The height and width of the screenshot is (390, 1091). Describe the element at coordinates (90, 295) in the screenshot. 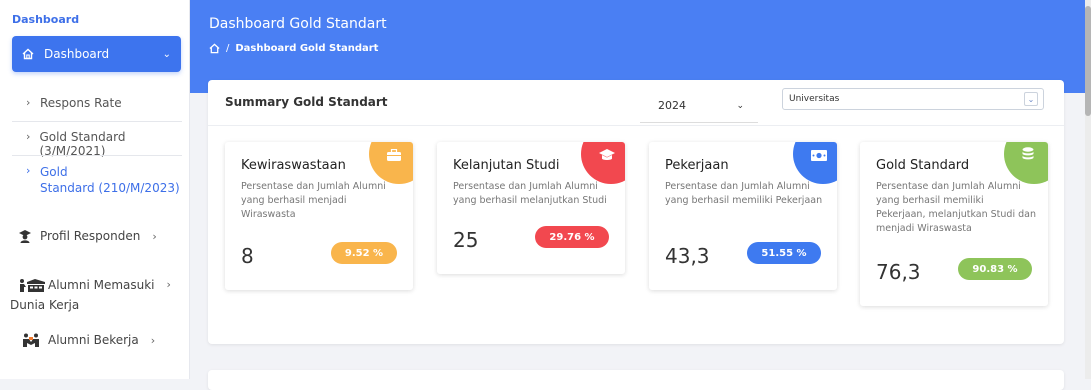

I see `sidebar-item-alumni-memasuki: Alumni Memasuki › Dunia Kerja` at that location.